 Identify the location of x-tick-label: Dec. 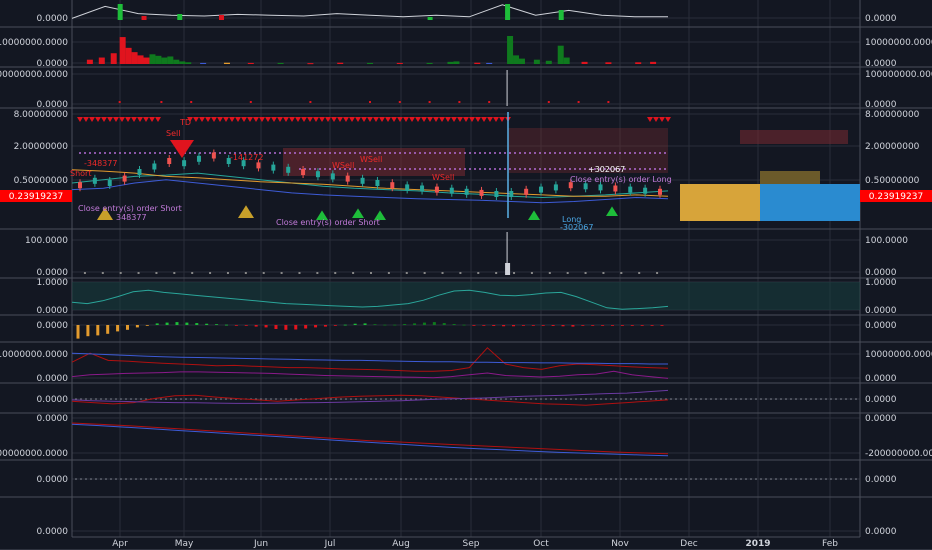
(688, 544).